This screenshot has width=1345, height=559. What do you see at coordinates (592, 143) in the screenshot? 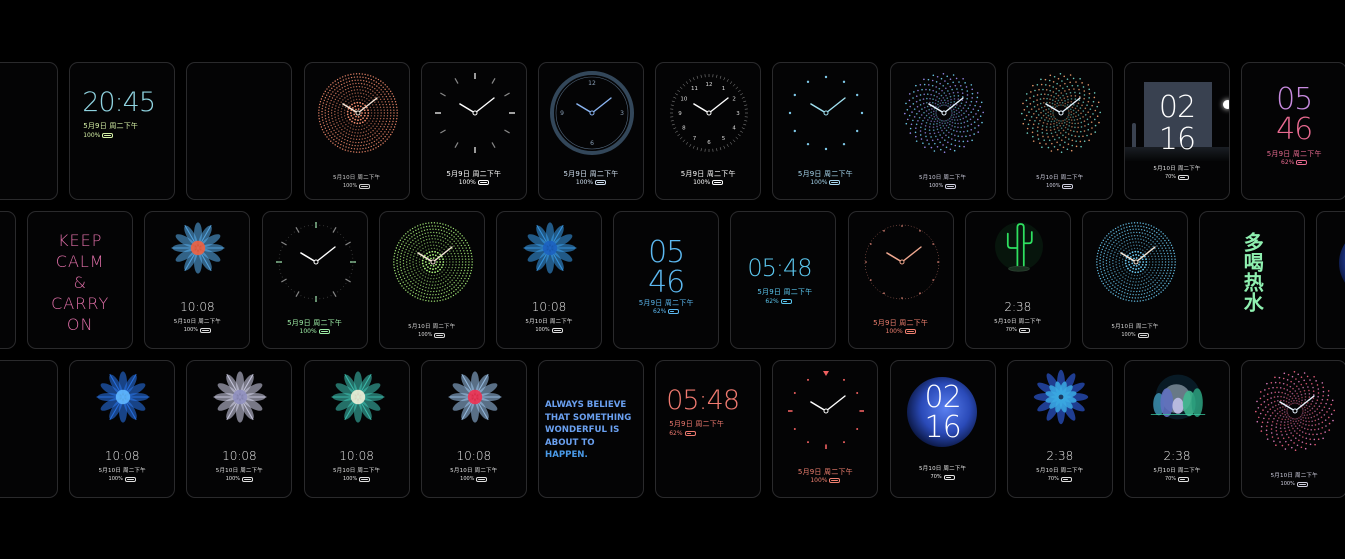
I see `numeral: 6` at bounding box center [592, 143].